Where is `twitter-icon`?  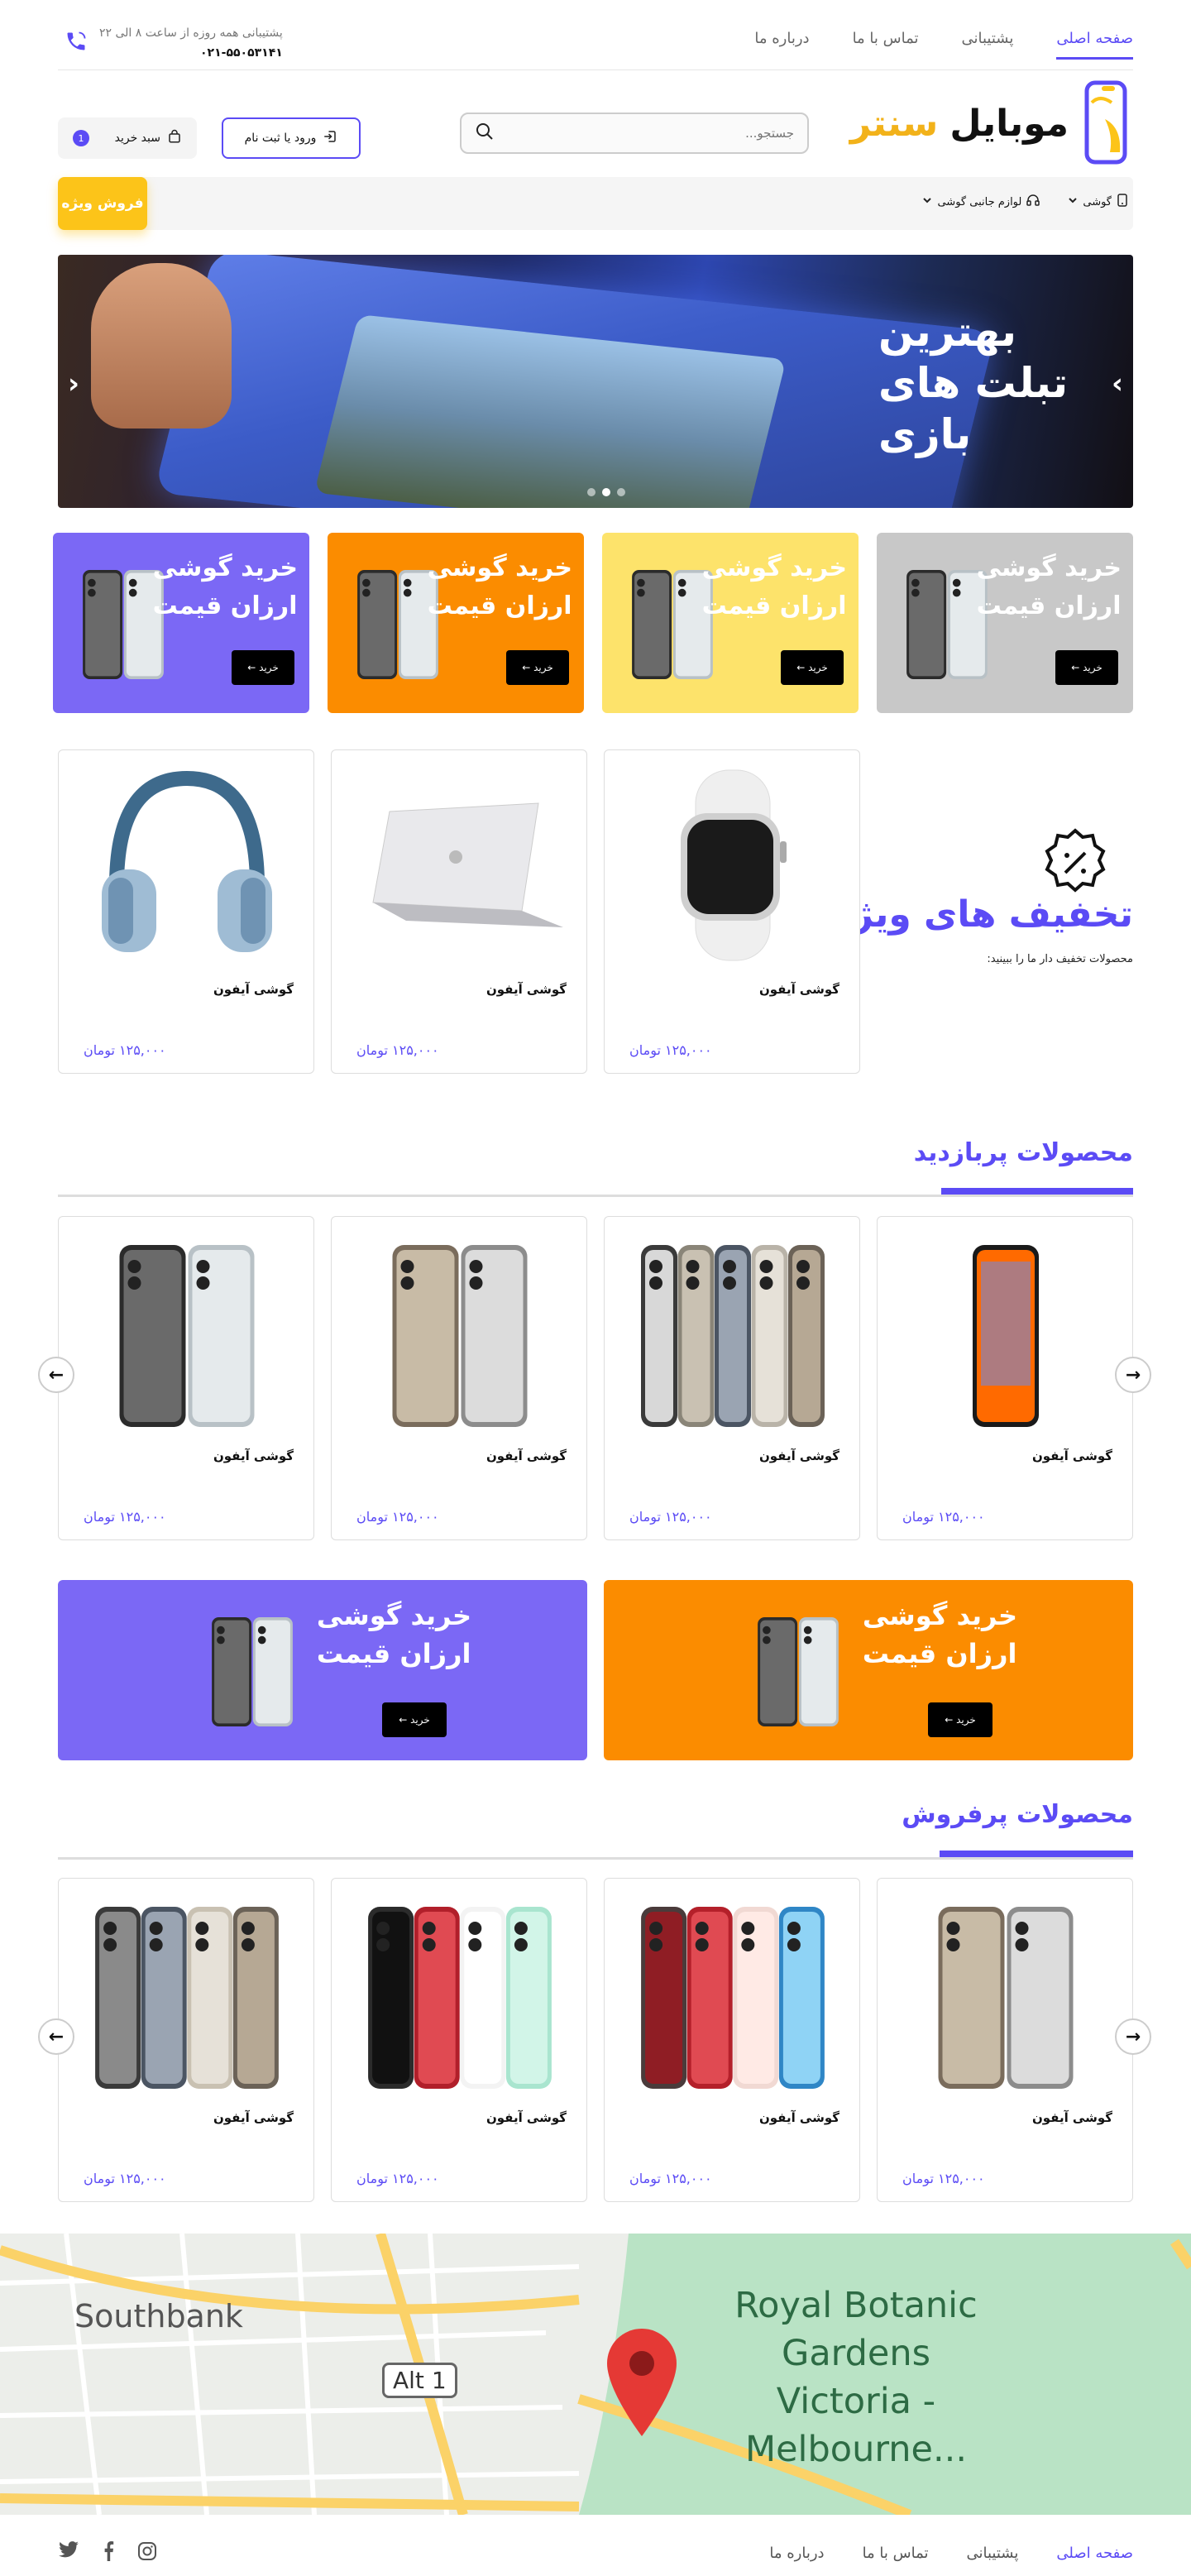 twitter-icon is located at coordinates (68, 2553).